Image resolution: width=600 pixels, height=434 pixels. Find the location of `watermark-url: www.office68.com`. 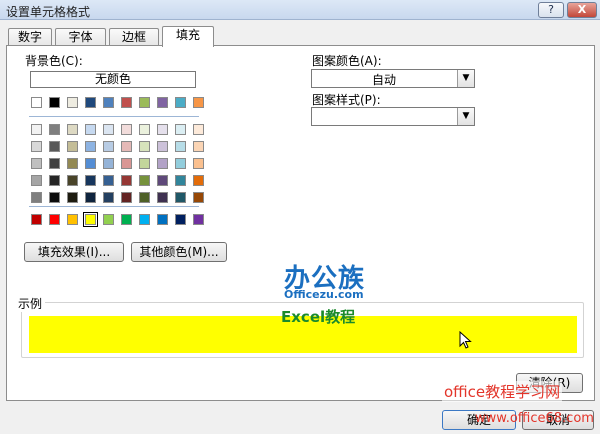

watermark-url: www.office68.com is located at coordinates (534, 418).